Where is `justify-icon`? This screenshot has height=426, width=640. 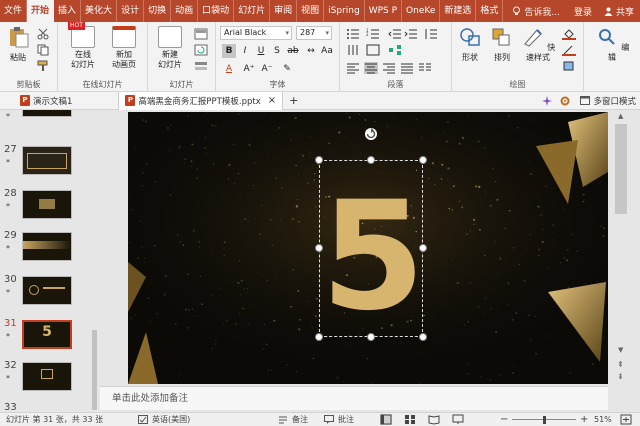 justify-icon is located at coordinates (407, 68).